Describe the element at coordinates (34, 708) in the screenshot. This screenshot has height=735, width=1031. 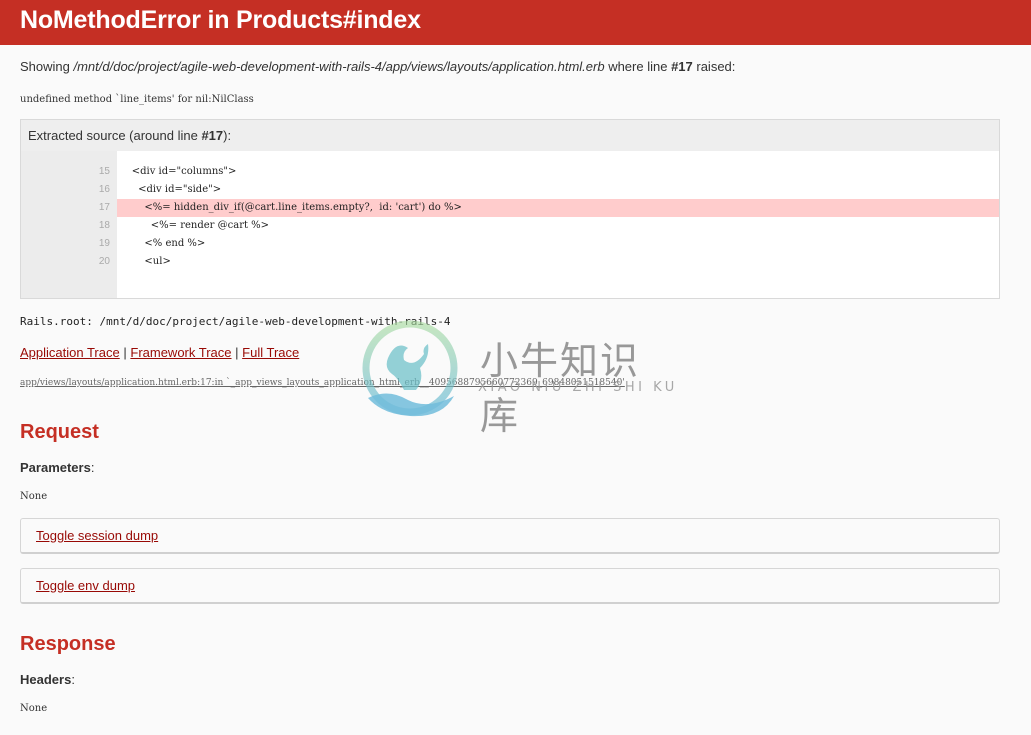
I see `headers-value: None` at that location.